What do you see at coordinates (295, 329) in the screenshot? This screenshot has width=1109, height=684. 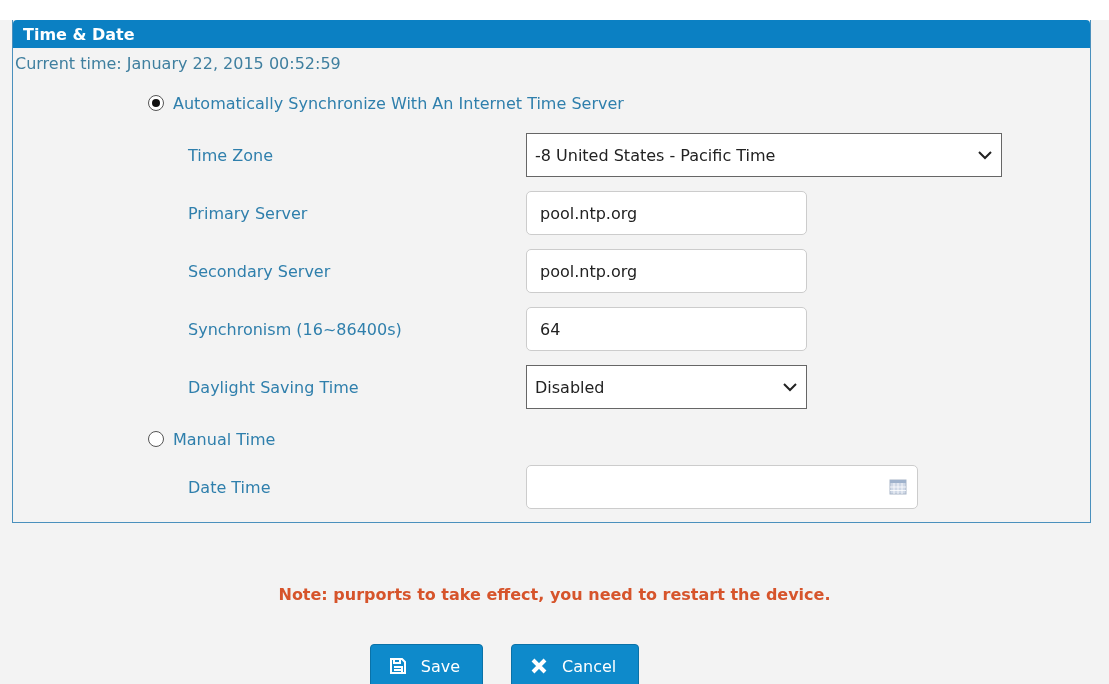 I see `field-label: Synchronism (16~86400s)` at bounding box center [295, 329].